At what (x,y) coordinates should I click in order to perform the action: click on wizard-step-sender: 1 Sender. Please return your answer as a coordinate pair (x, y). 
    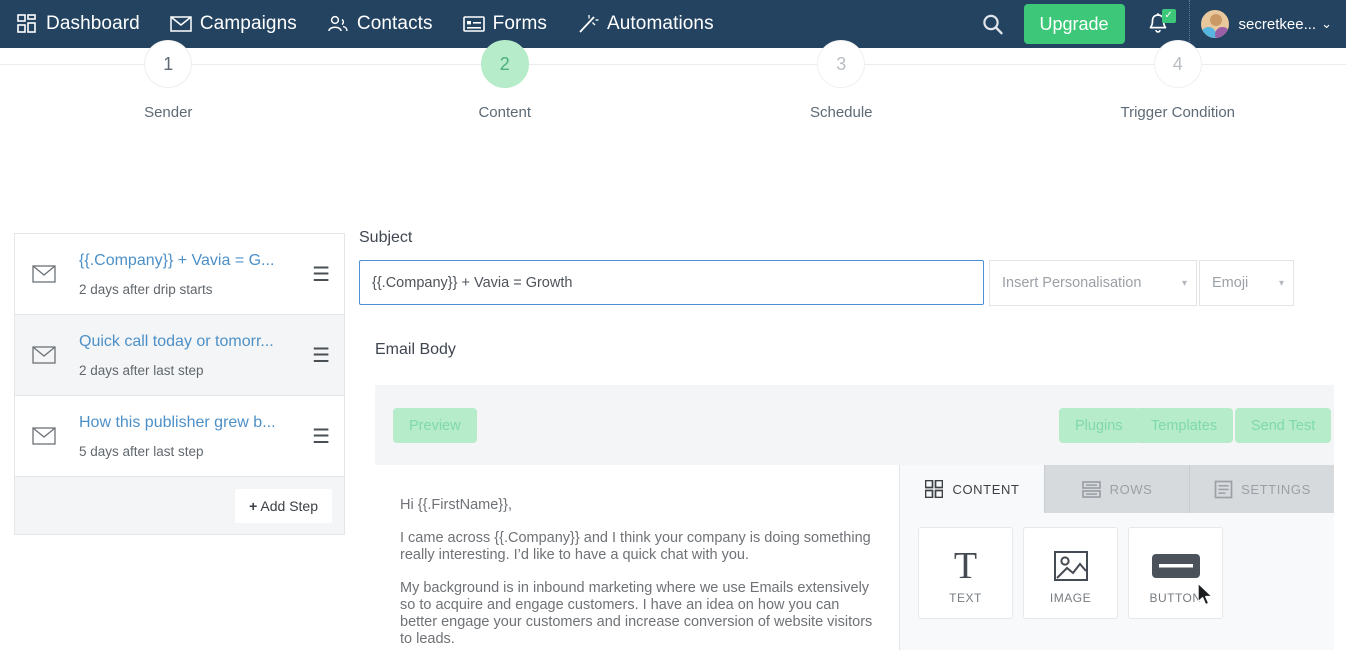
    Looking at the image, I should click on (168, 87).